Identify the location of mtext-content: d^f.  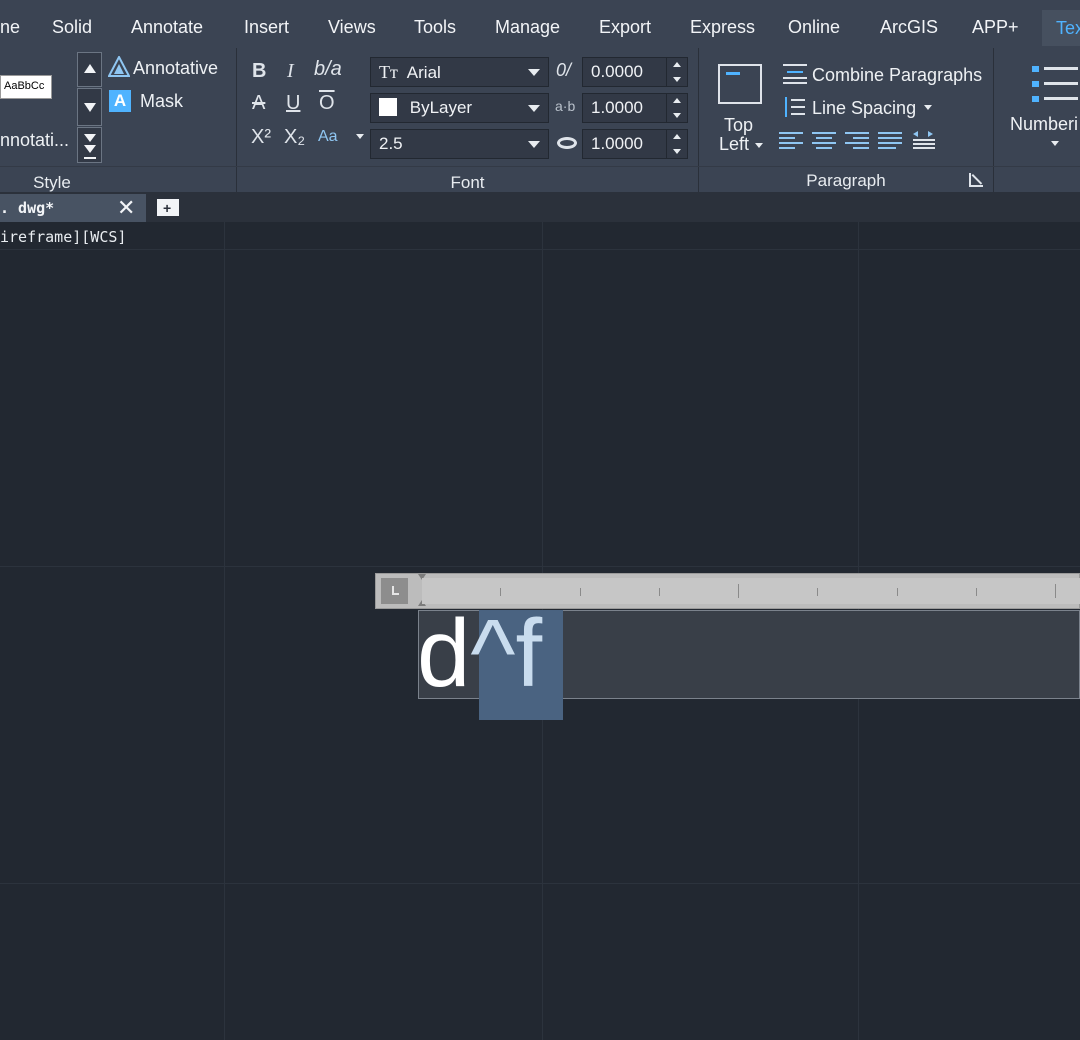
(479, 654).